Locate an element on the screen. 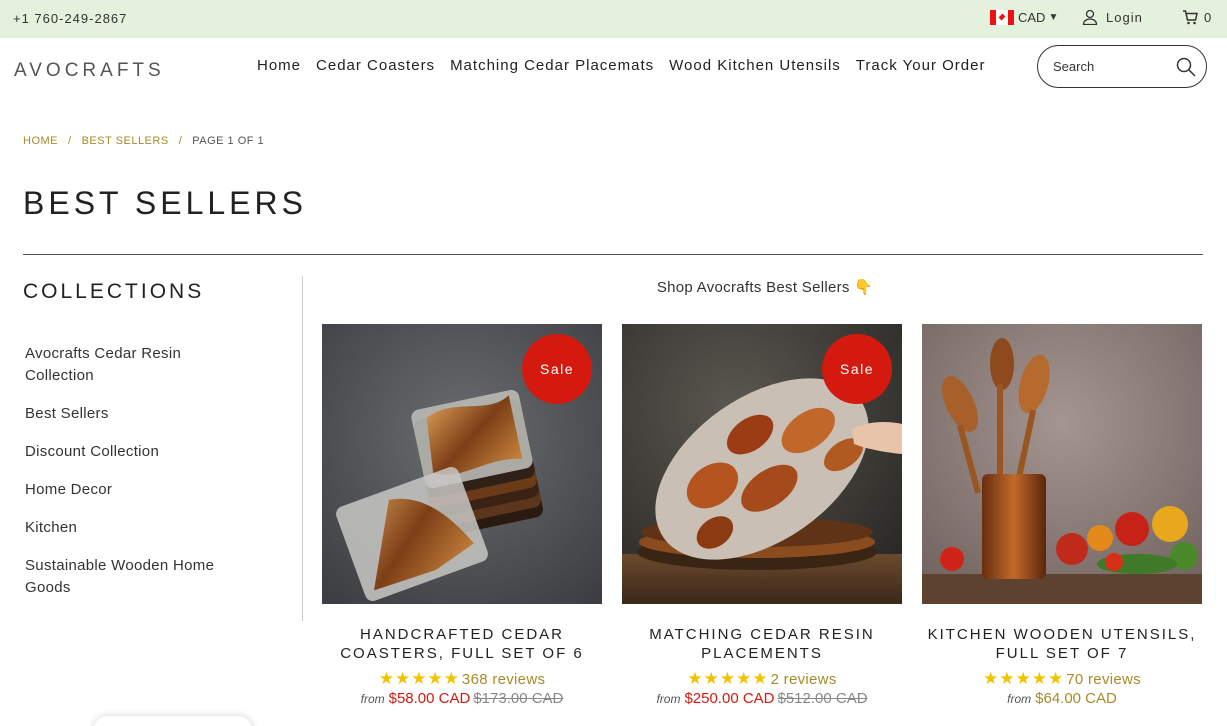  product-price: from $64.00 CAD is located at coordinates (1062, 698).